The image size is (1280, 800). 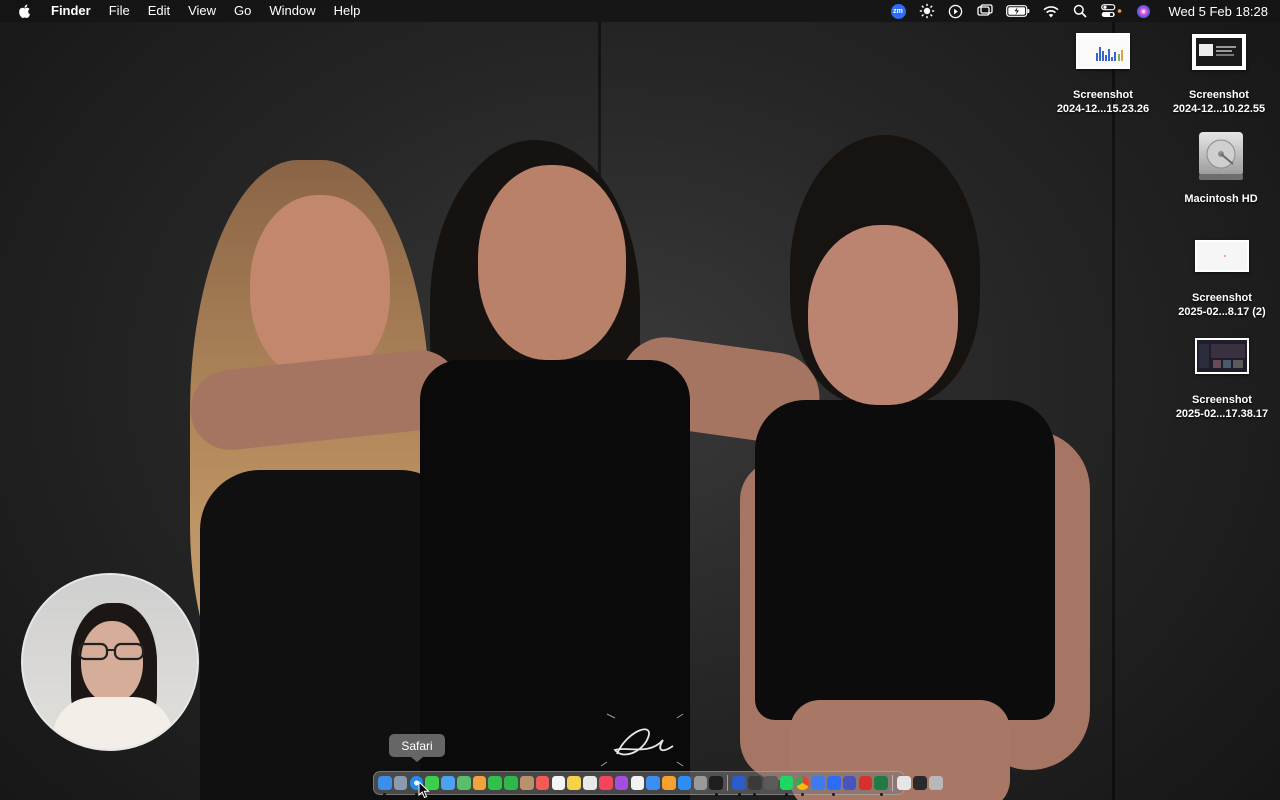 What do you see at coordinates (653, 783) in the screenshot?
I see `dock-item-keynote-icon` at bounding box center [653, 783].